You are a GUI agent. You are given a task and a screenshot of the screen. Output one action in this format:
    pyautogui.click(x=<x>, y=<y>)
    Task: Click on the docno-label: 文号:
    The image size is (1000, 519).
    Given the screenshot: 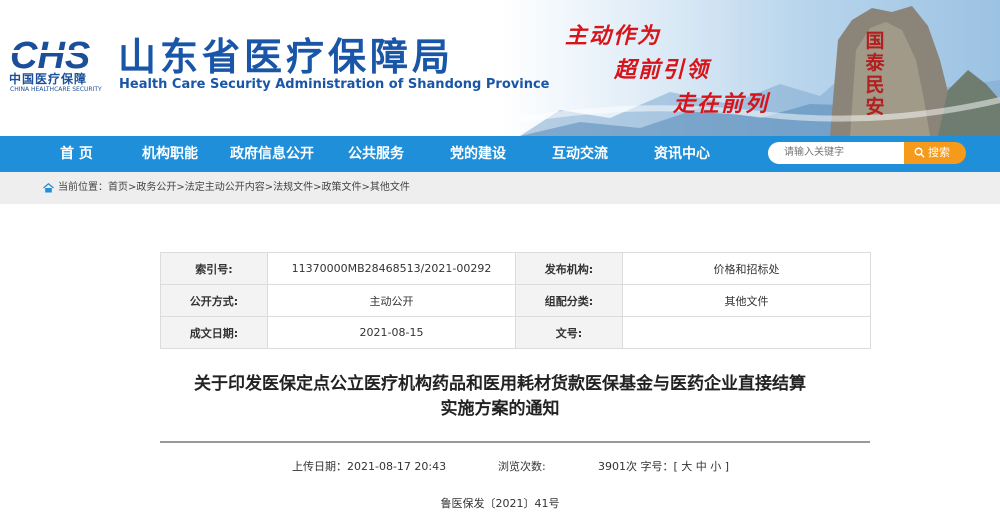 What is the action you would take?
    pyautogui.click(x=569, y=332)
    